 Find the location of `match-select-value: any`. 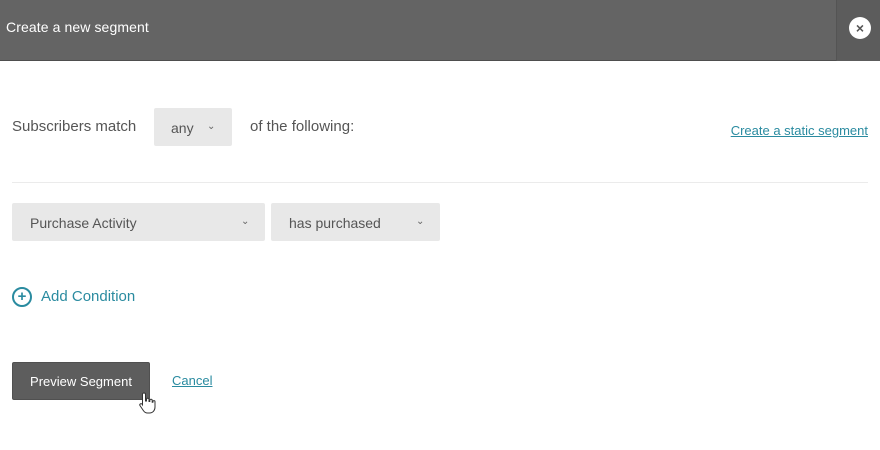

match-select-value: any is located at coordinates (182, 128).